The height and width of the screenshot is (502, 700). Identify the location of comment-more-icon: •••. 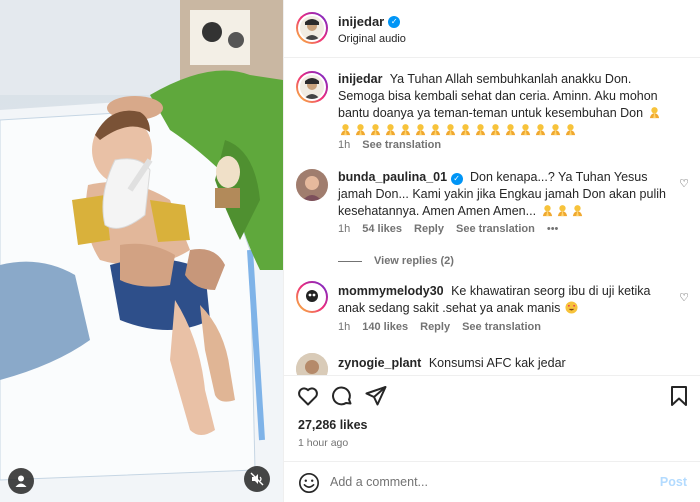
(553, 229).